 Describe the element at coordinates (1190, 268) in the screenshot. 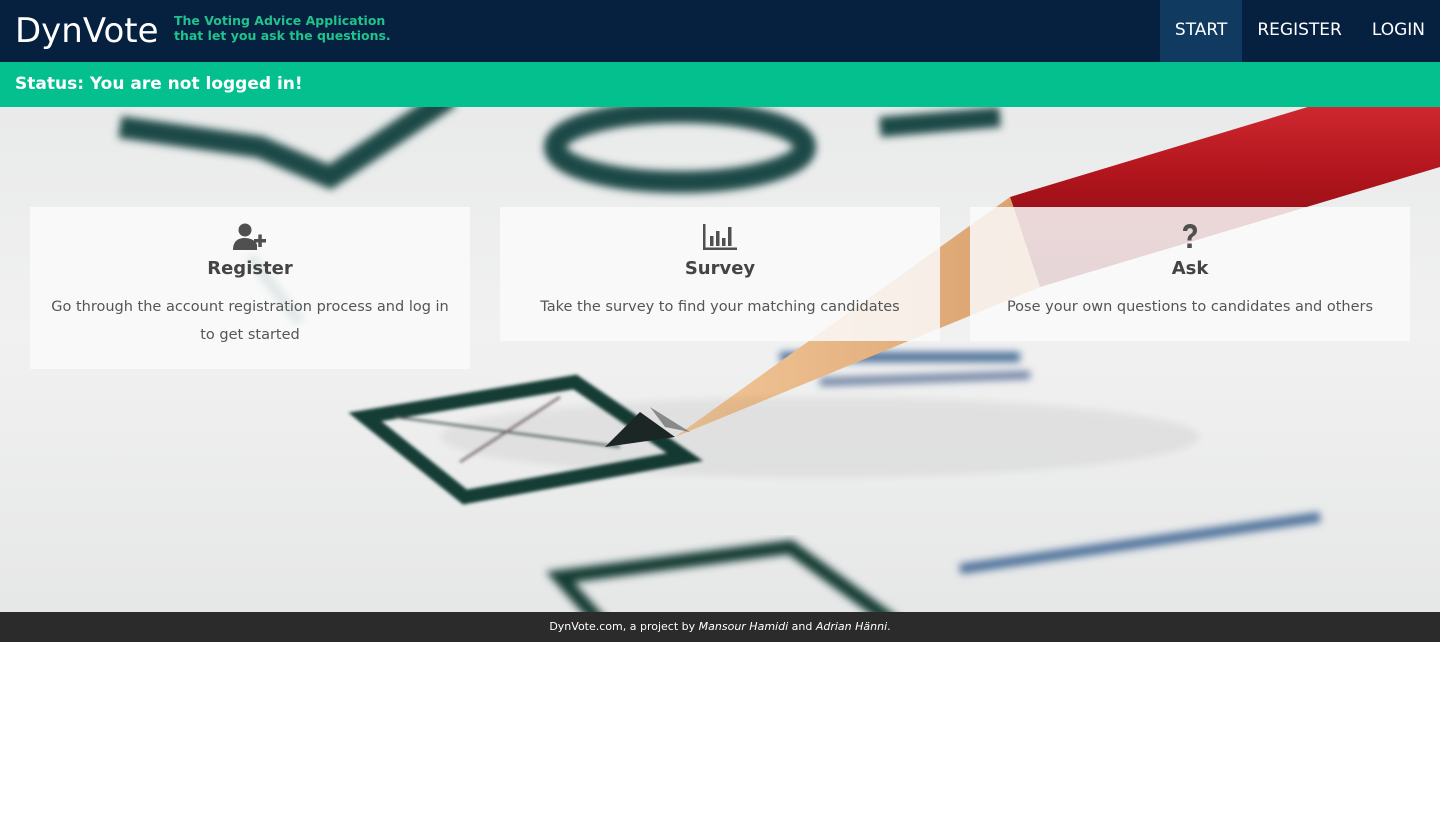

I see `ask-card-title: Ask` at that location.